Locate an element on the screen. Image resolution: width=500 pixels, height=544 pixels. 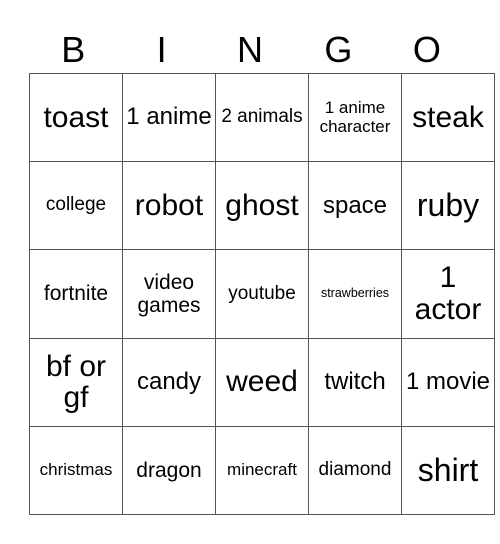
bingo-cell: fortnite is located at coordinates (76, 294).